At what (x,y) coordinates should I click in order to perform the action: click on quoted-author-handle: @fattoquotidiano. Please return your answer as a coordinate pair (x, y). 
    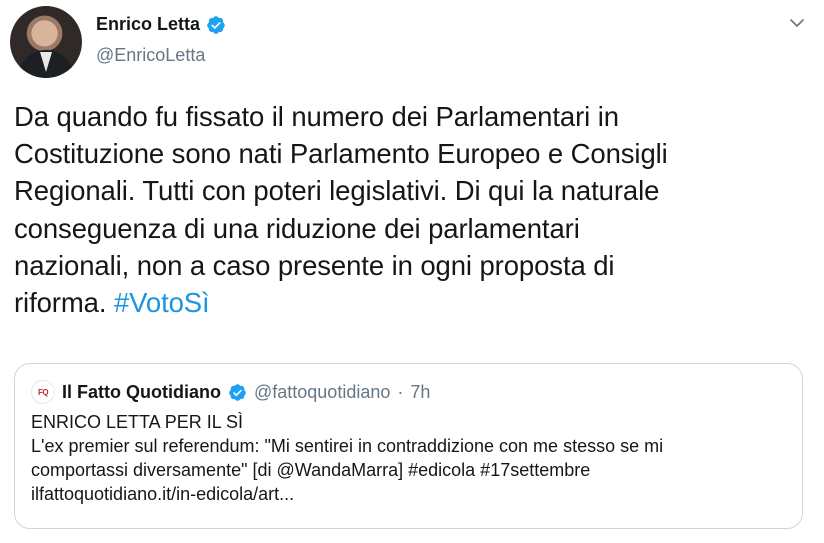
    Looking at the image, I should click on (322, 392).